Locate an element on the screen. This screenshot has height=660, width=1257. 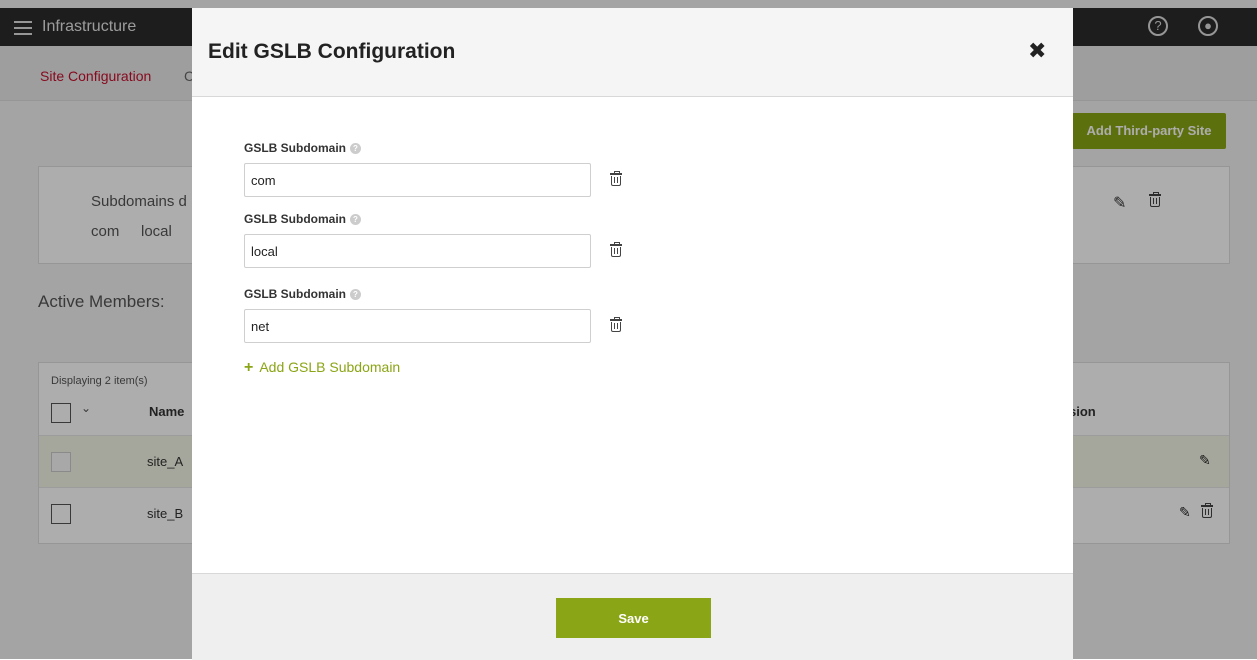
modal-header: Edit GSLB Configuration ✖ is located at coordinates (632, 52).